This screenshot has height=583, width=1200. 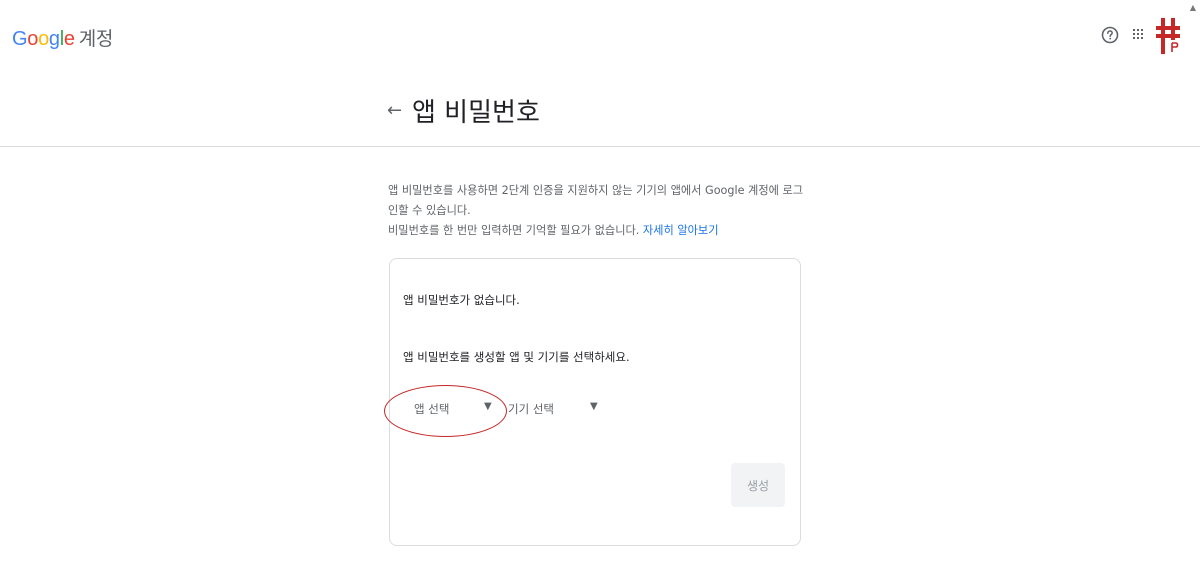 I want to click on device-select-dropdown: 기기 선택 ▼, so click(x=555, y=412).